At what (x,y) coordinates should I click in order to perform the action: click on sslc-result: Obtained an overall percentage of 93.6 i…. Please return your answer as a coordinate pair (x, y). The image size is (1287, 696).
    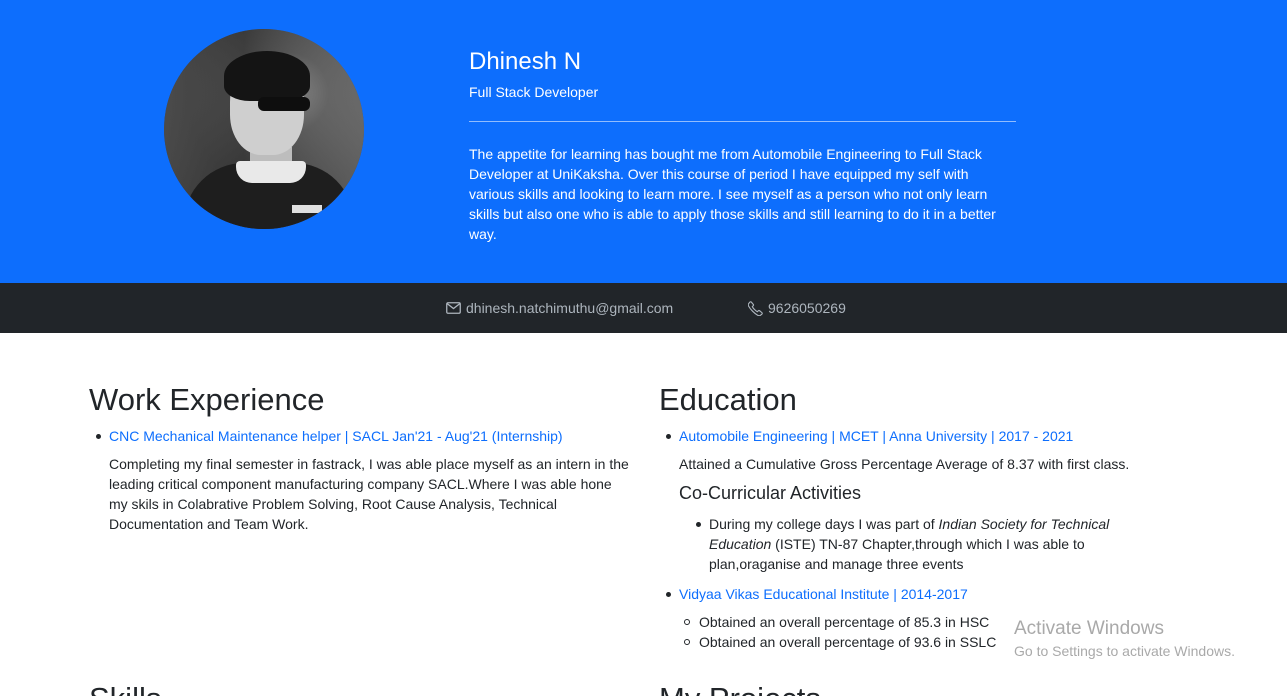
    Looking at the image, I should click on (848, 642).